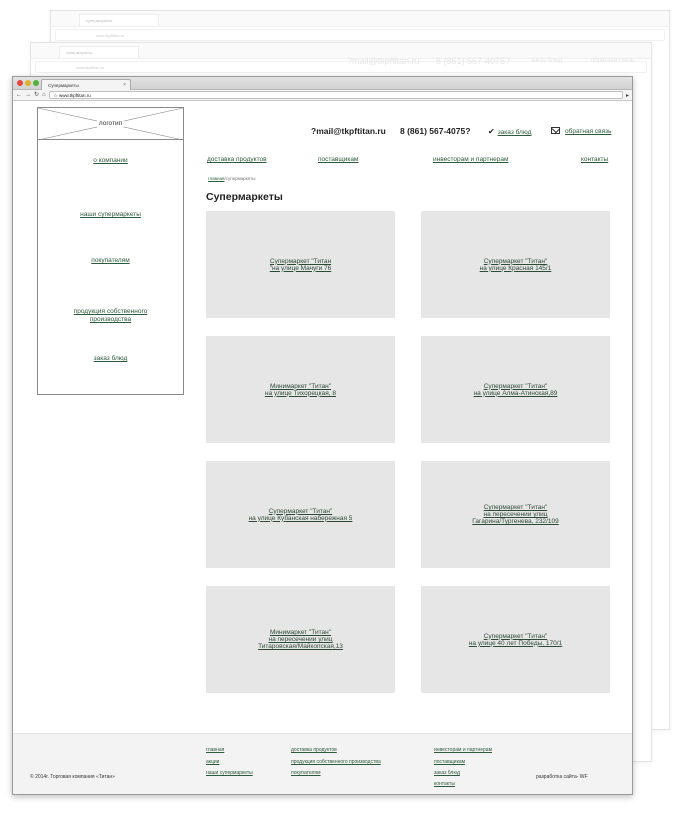  What do you see at coordinates (86, 84) in the screenshot?
I see `browser-tab: Супермаркеты ×` at bounding box center [86, 84].